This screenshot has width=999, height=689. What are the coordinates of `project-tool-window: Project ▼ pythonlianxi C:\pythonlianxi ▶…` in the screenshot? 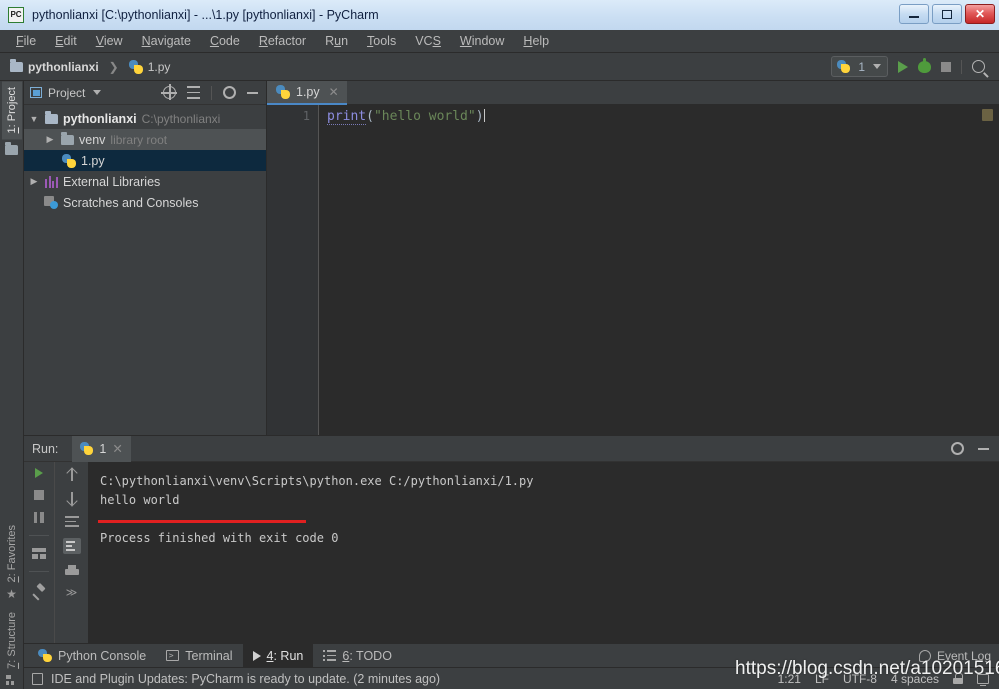 It's located at (145, 258).